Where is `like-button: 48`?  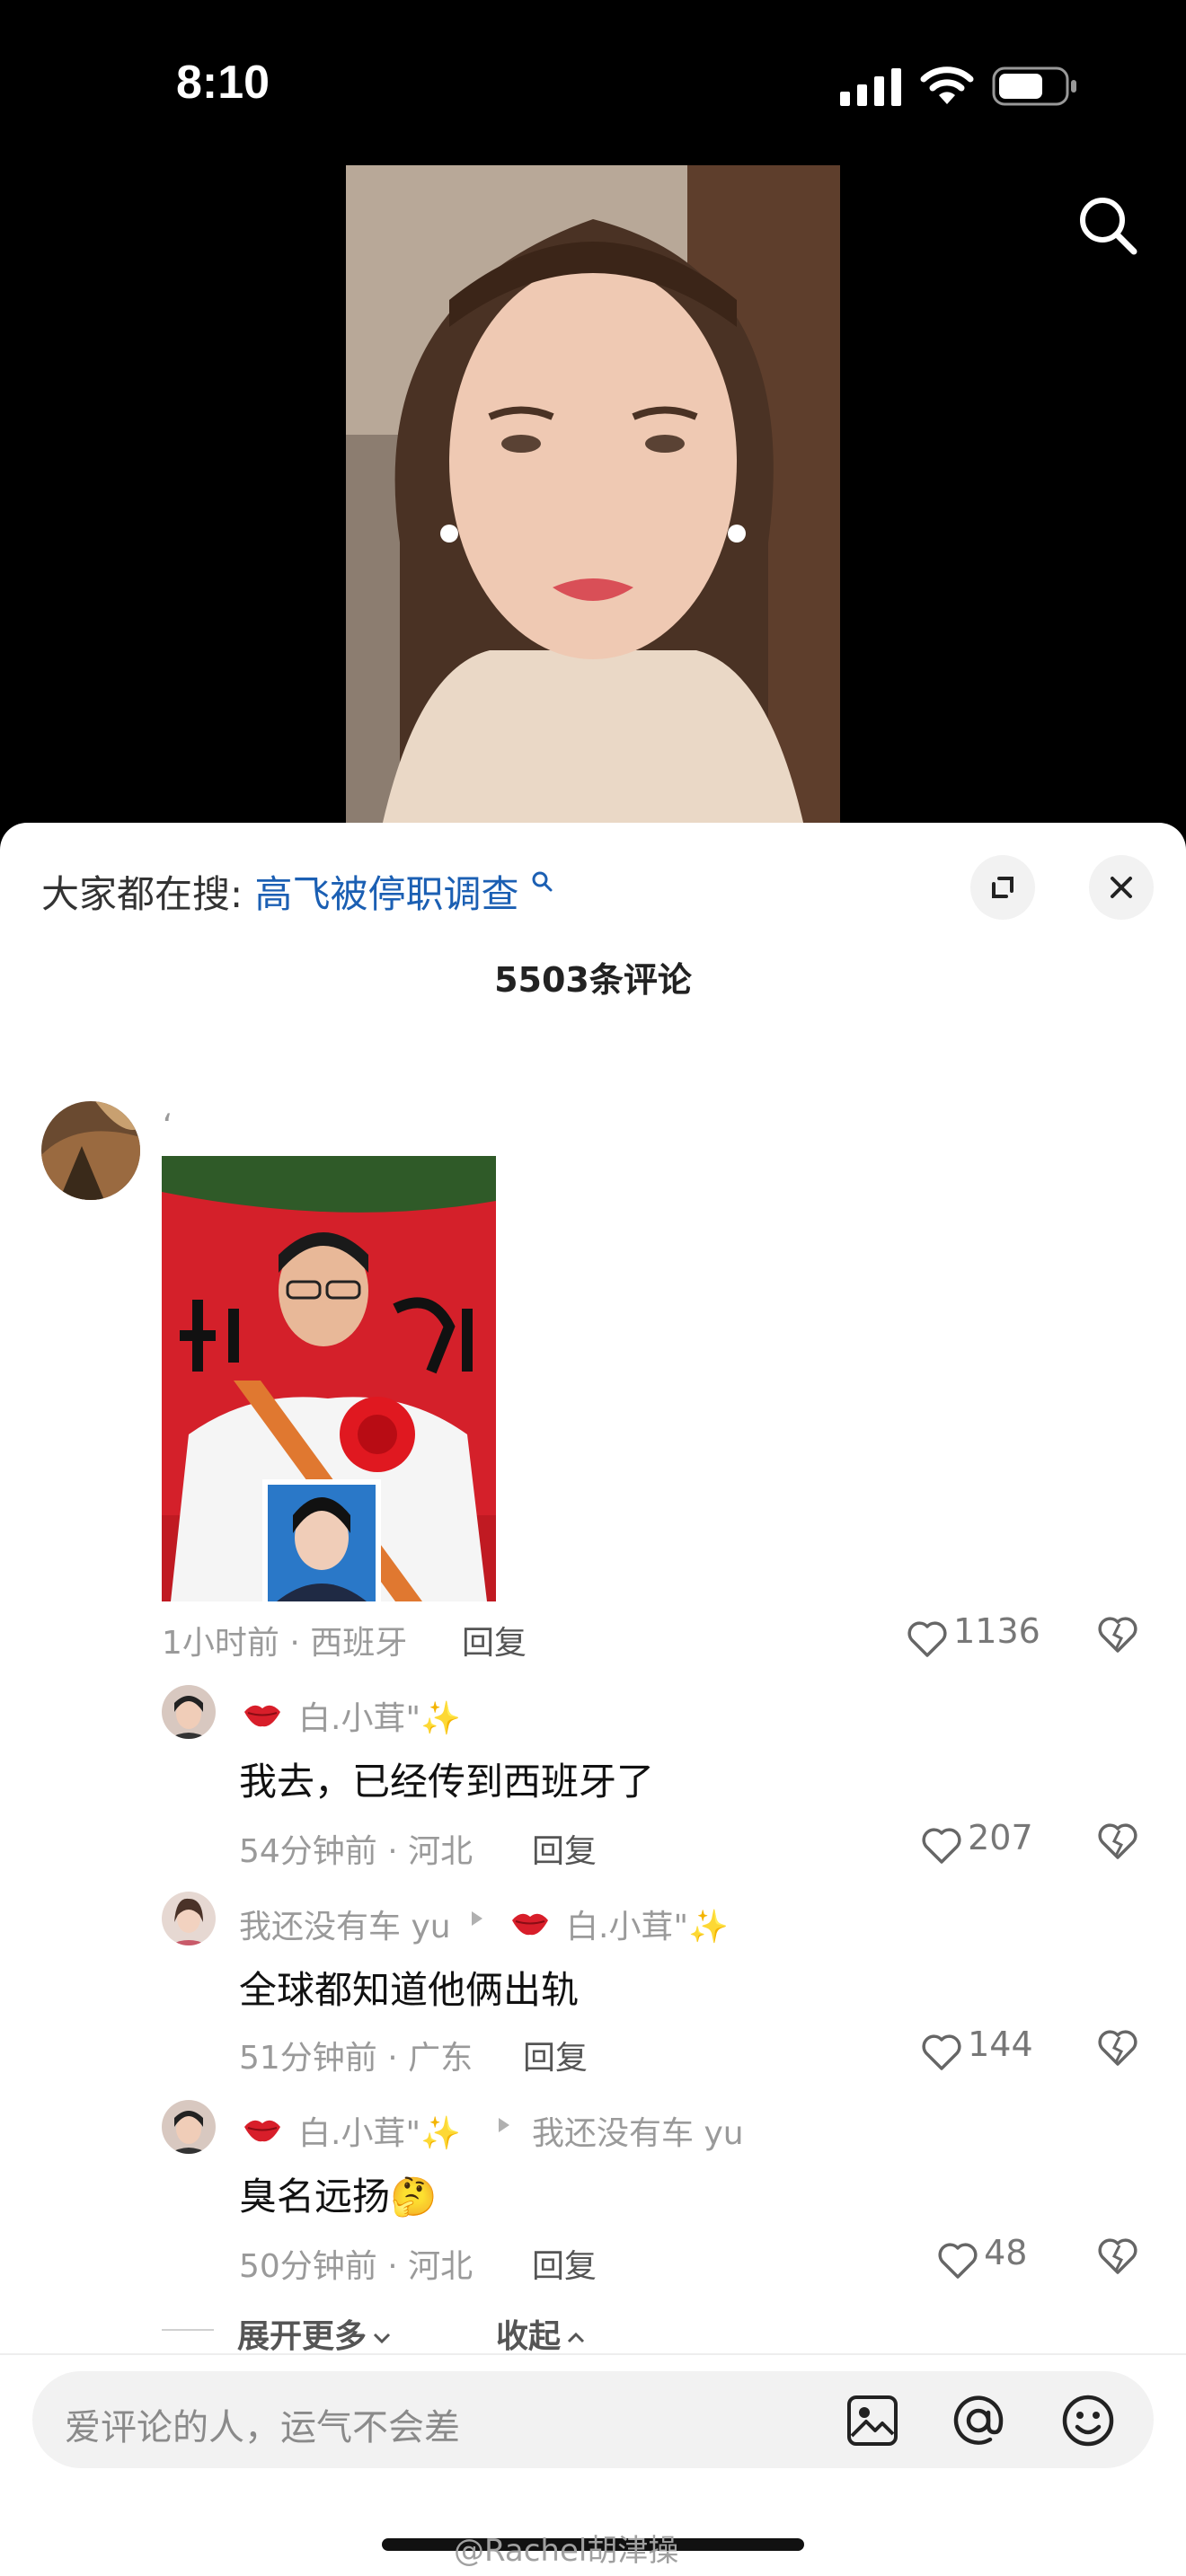
like-button: 48 is located at coordinates (981, 2257).